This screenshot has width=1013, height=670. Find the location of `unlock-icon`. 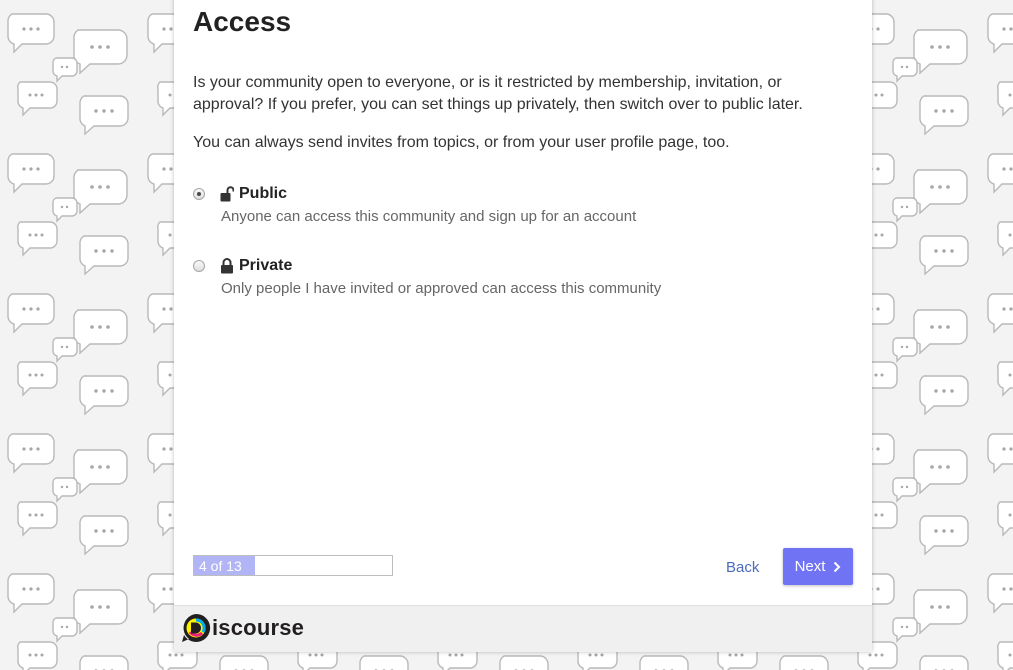

unlock-icon is located at coordinates (227, 194).